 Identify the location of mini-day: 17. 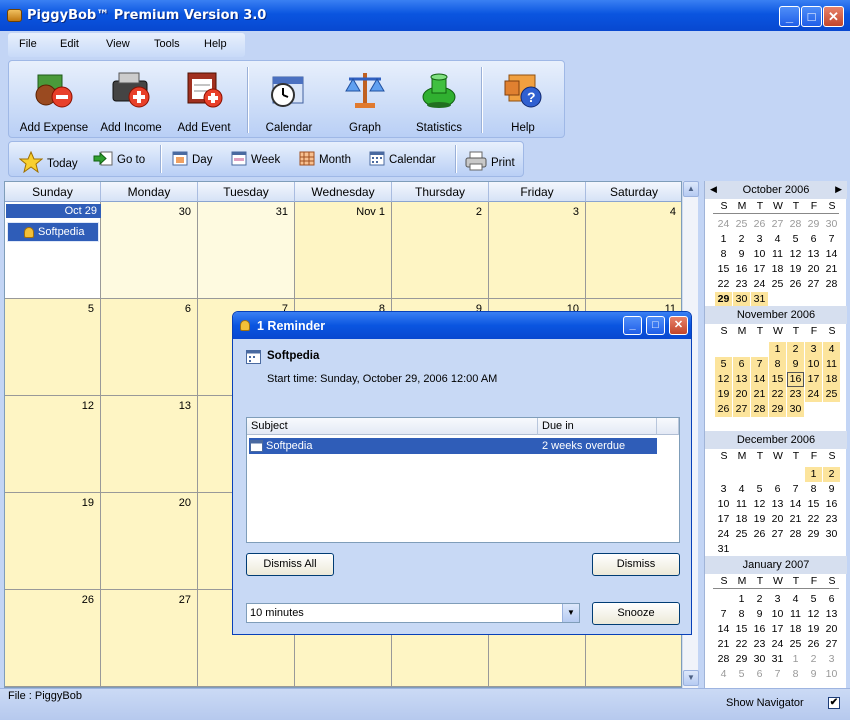
(777, 629).